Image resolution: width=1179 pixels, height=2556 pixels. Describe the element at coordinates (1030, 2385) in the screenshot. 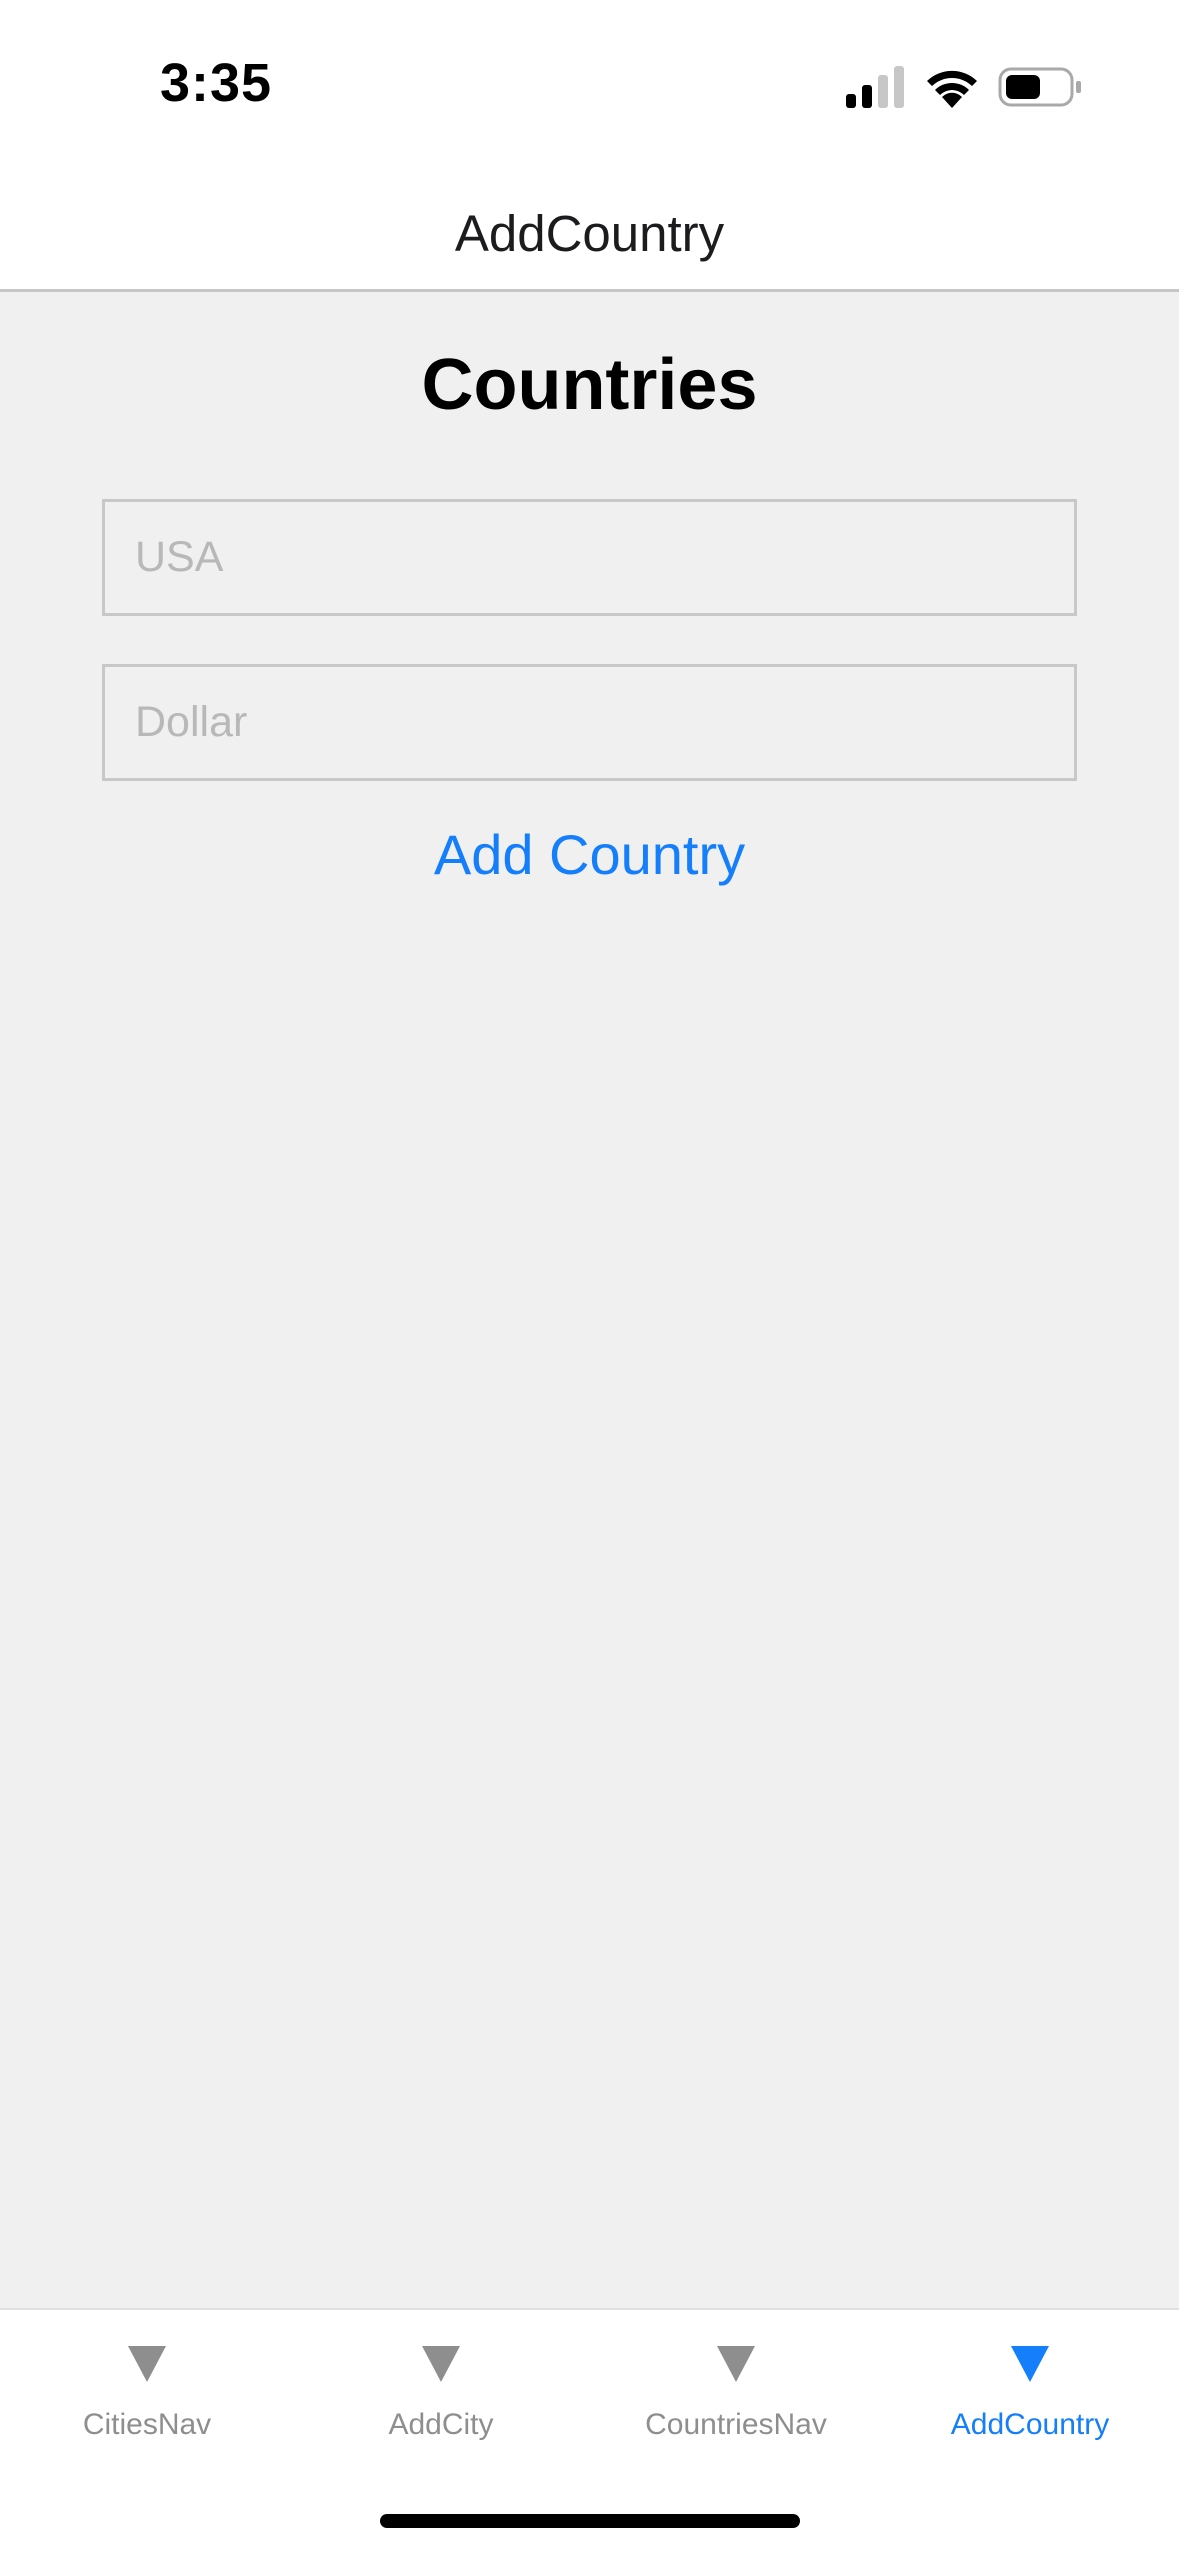

I see `tab-add-country: AddCountry` at that location.